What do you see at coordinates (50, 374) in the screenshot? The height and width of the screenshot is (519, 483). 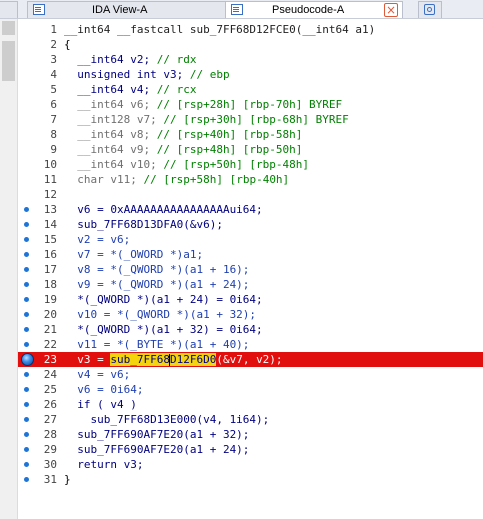 I see `line-number: 24` at bounding box center [50, 374].